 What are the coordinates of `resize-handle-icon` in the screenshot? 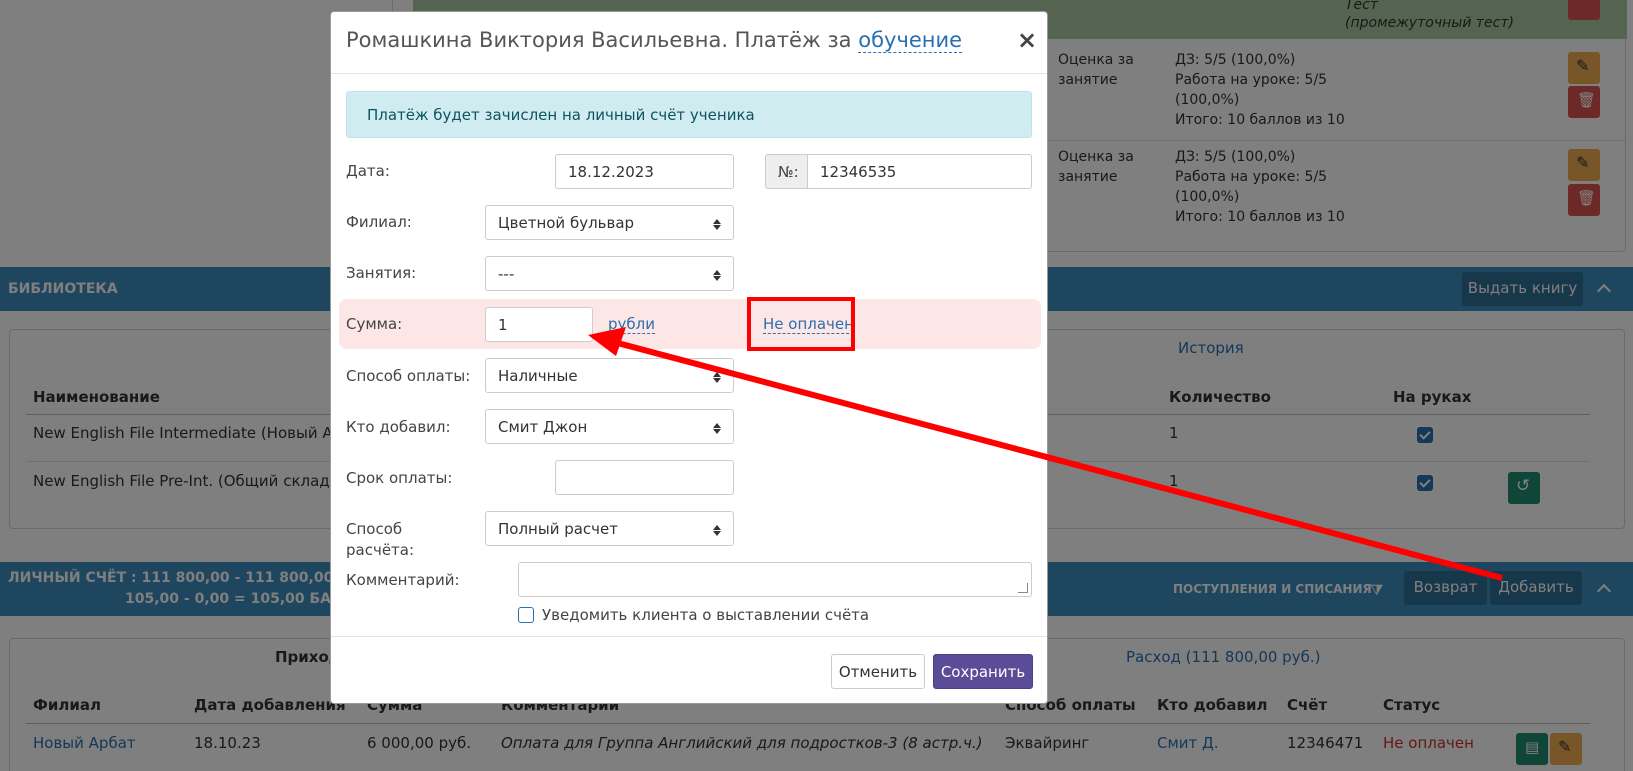 It's located at (1023, 588).